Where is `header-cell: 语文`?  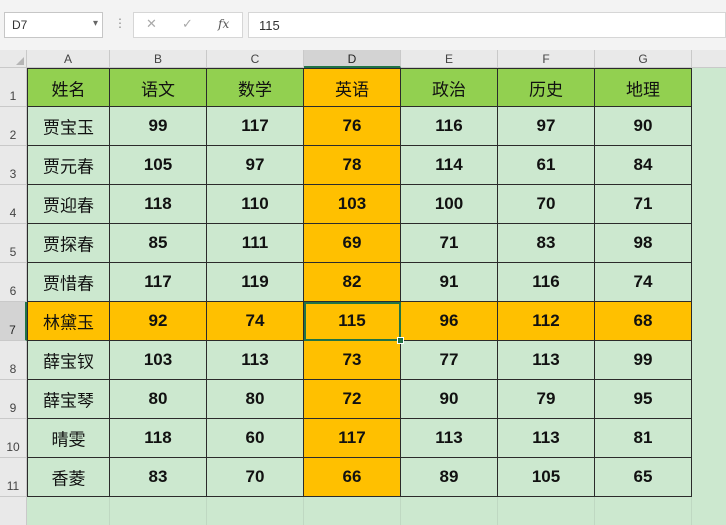
header-cell: 语文 is located at coordinates (158, 87).